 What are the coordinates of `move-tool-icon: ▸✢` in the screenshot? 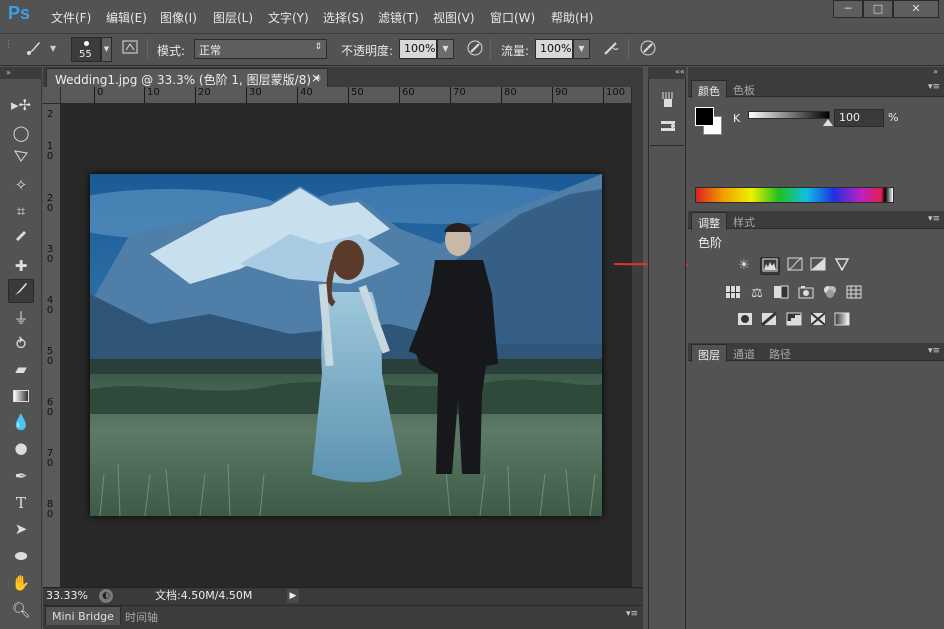 It's located at (21, 105).